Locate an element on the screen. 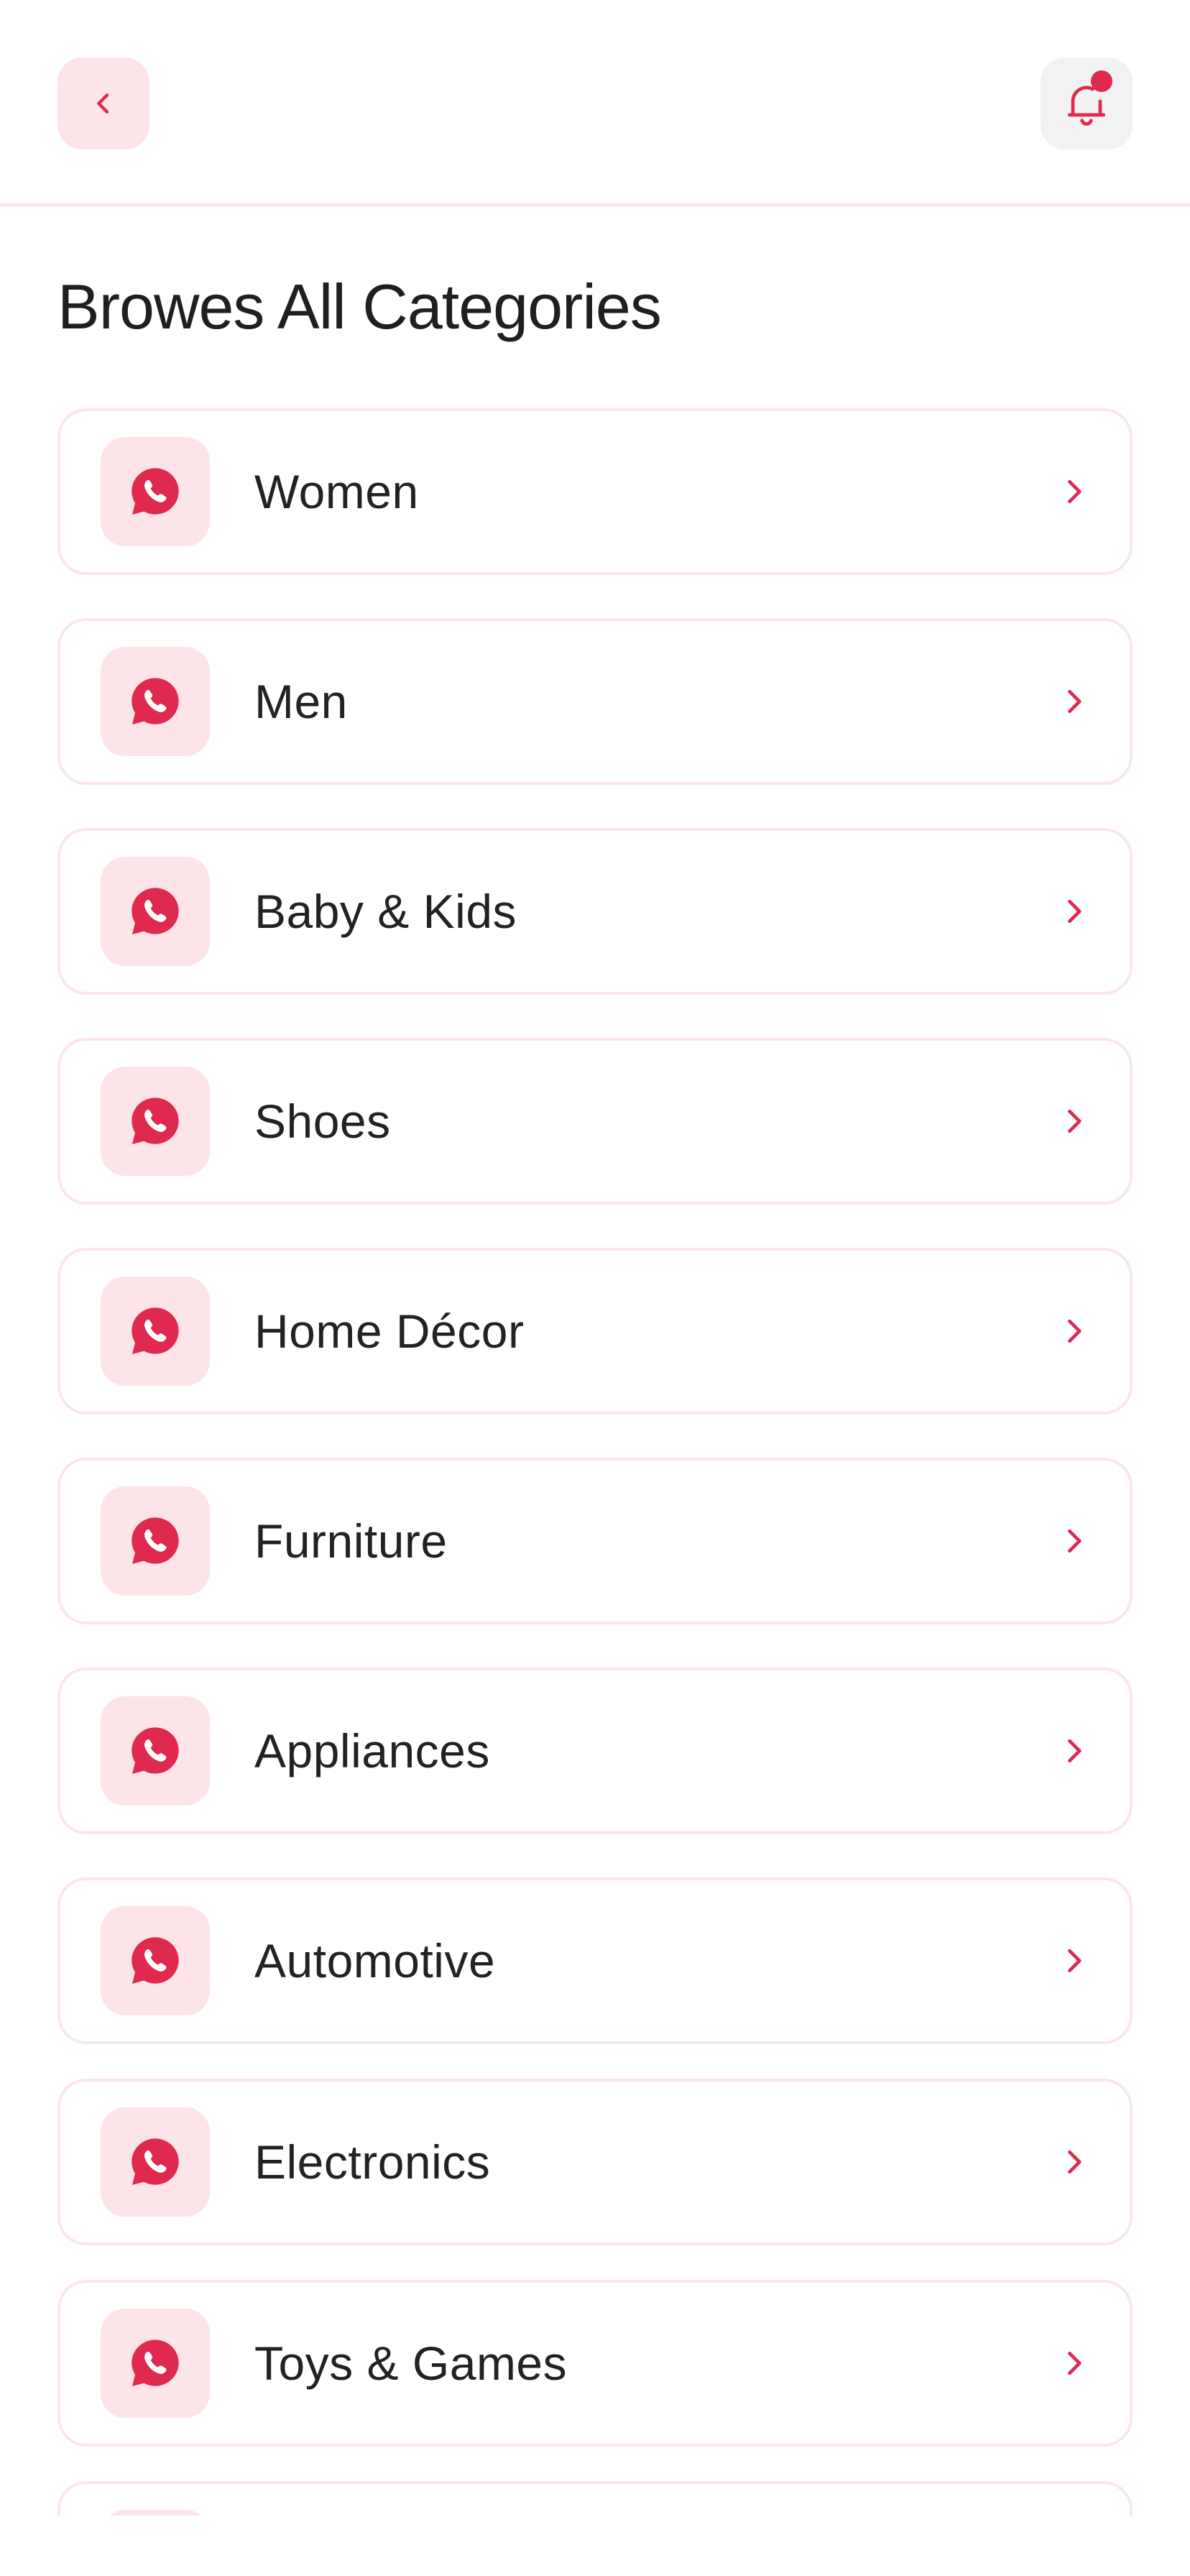 The height and width of the screenshot is (2576, 1190). category-item is located at coordinates (595, 2498).